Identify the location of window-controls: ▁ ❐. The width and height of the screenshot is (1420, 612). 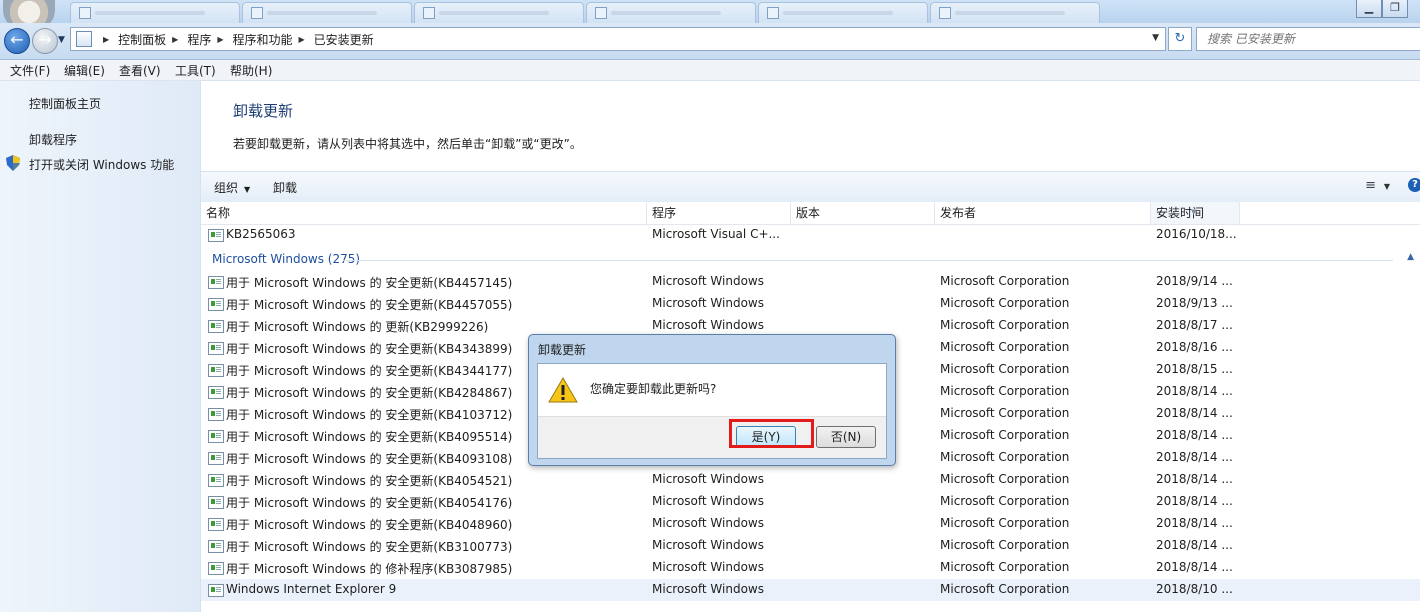
(1382, 9).